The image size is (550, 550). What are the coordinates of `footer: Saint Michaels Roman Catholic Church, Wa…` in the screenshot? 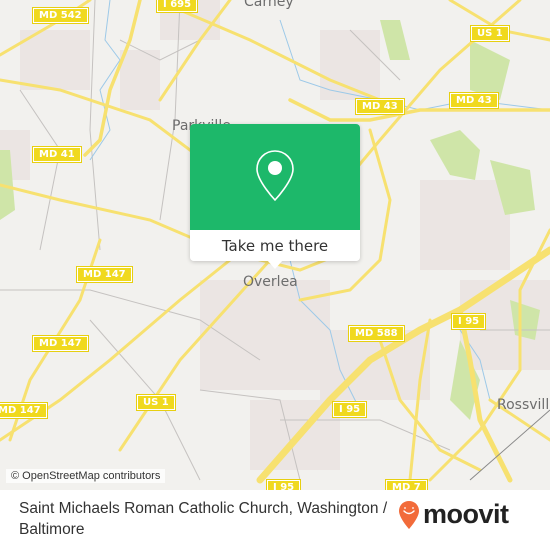 It's located at (275, 520).